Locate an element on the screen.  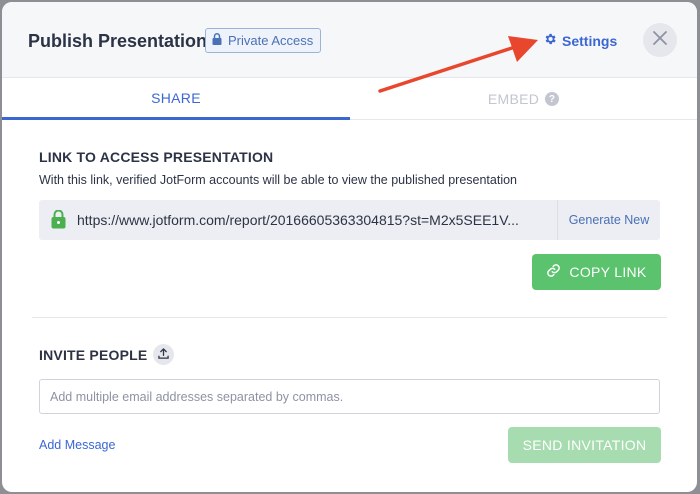
generate-new-link-button: Generate New is located at coordinates (608, 220).